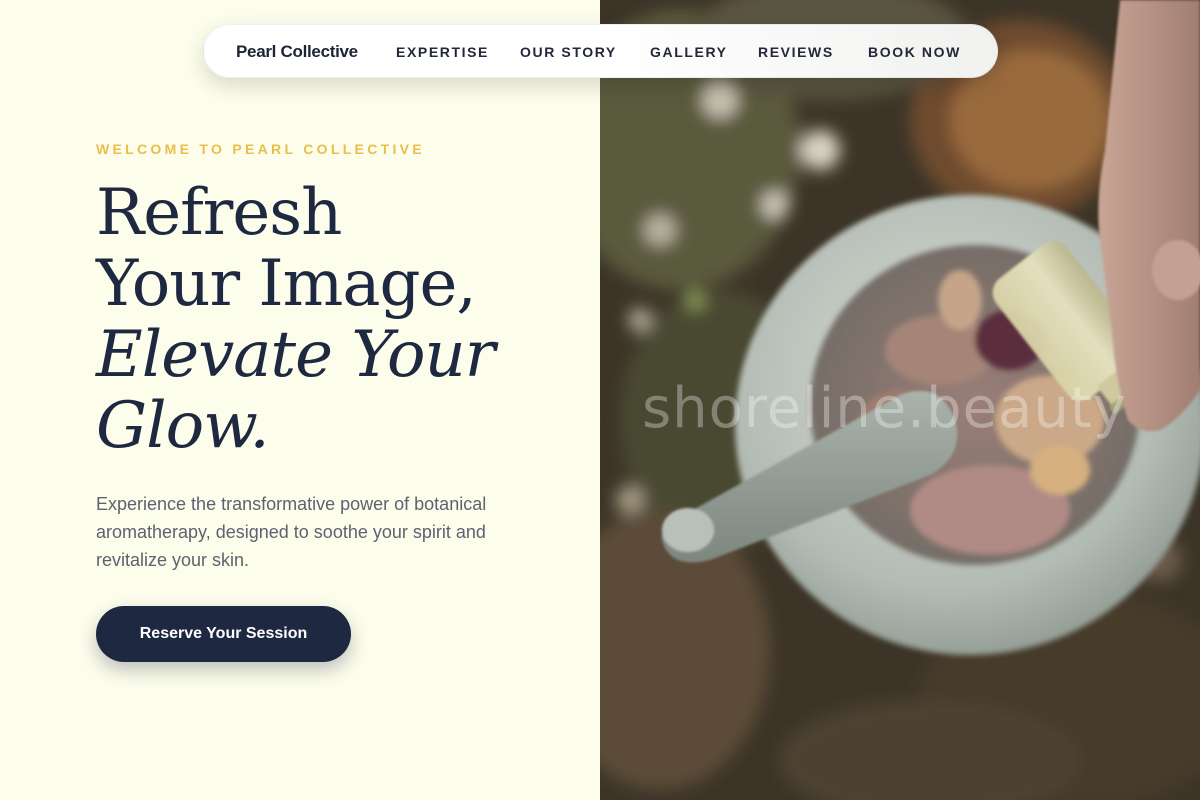 This screenshot has height=800, width=1200. Describe the element at coordinates (914, 52) in the screenshot. I see `nav-link-book-now: BOOK NOW` at that location.